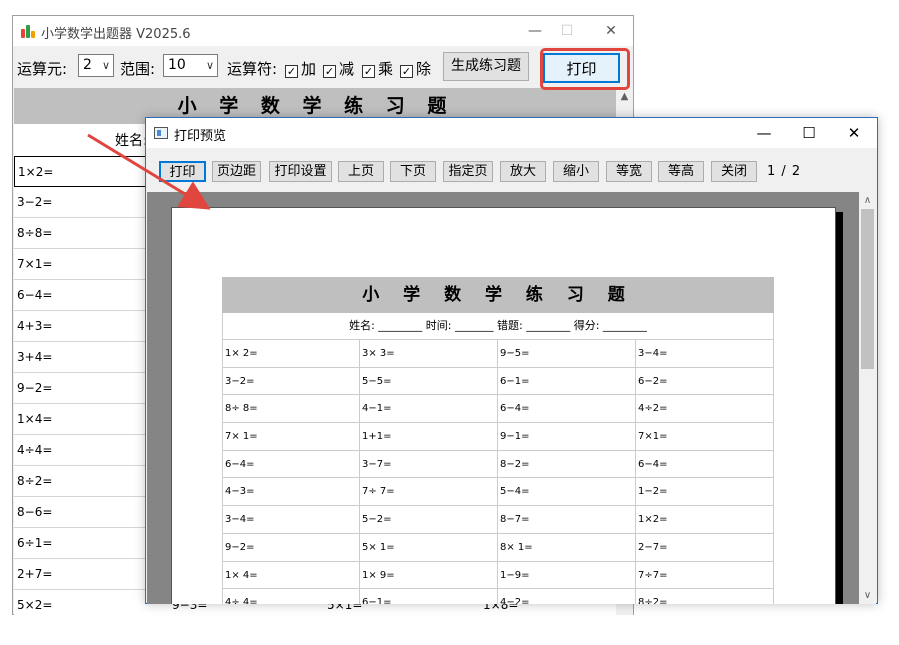 The height and width of the screenshot is (645, 899). What do you see at coordinates (429, 354) in the screenshot?
I see `doc-question-cell: 3× 3=` at bounding box center [429, 354].